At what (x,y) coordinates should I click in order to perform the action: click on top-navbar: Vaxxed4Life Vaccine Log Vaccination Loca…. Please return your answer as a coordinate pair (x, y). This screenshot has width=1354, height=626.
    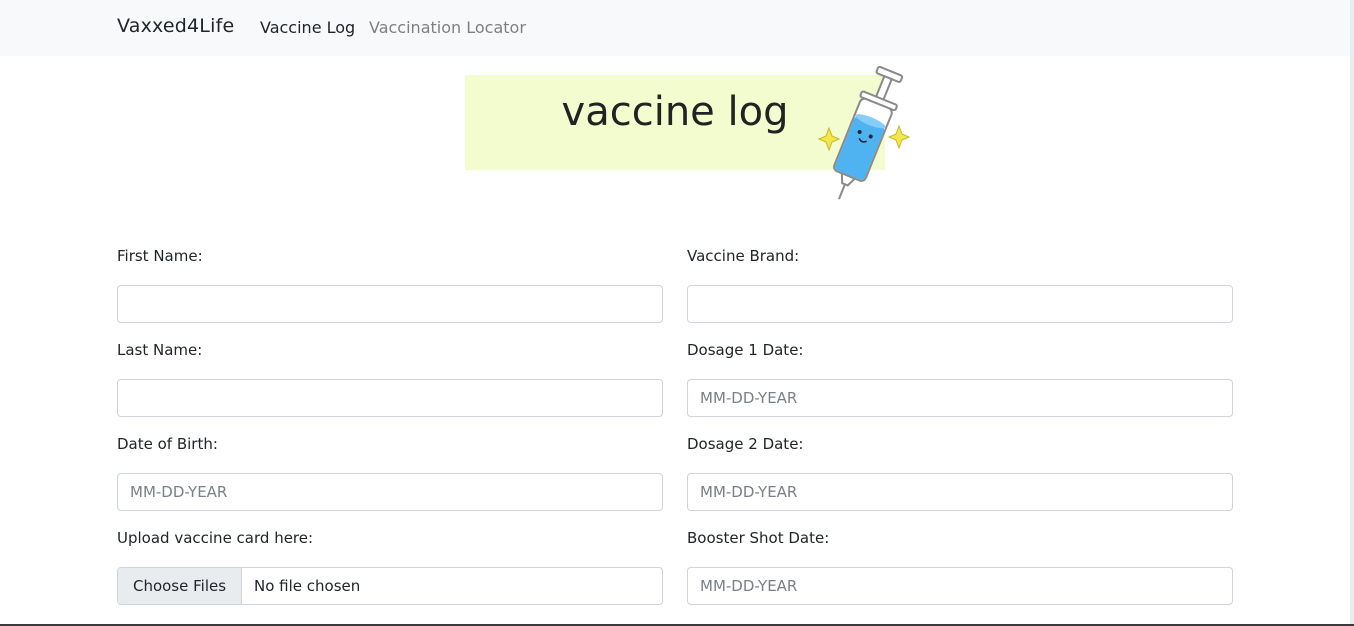
    Looking at the image, I should click on (677, 28).